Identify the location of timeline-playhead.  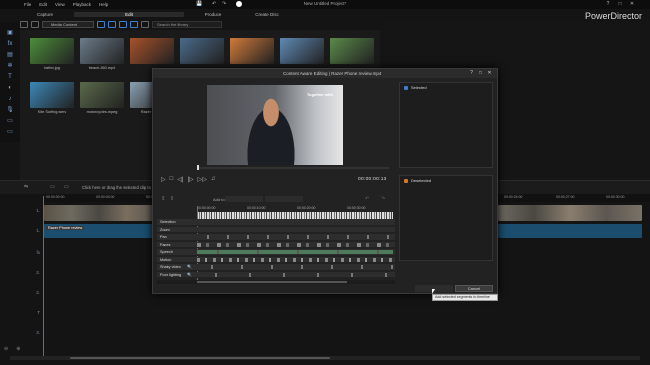
(43, 277).